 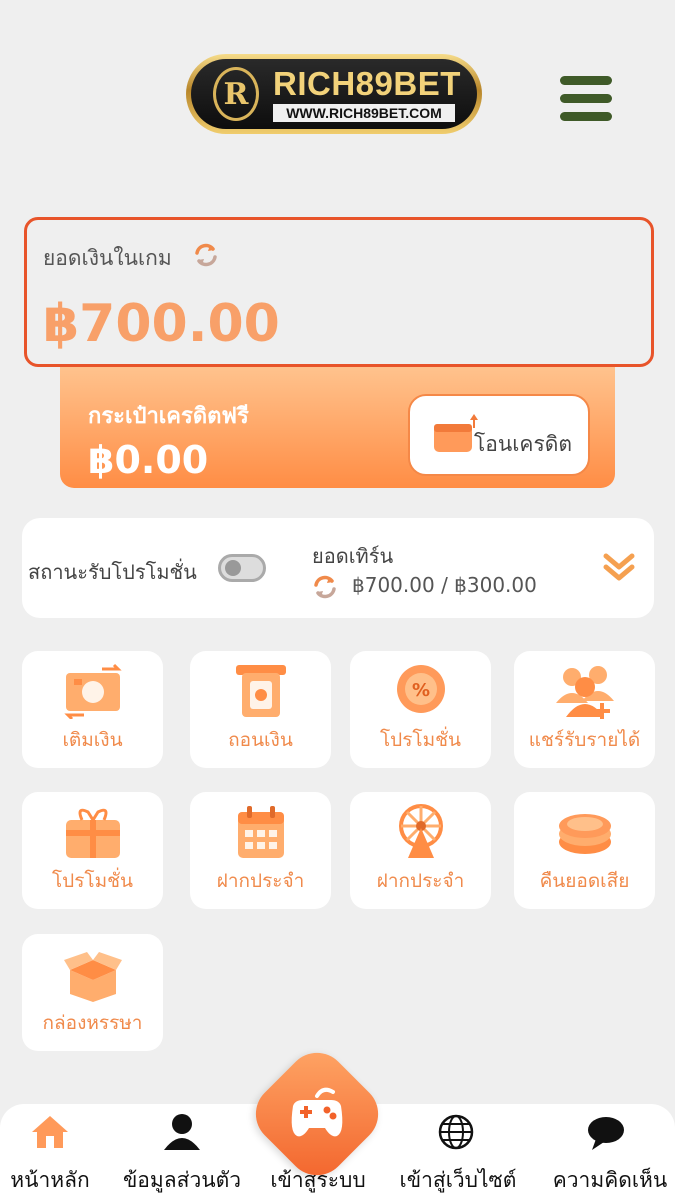 What do you see at coordinates (182, 1152) in the screenshot?
I see `nav-profile: ข้อมูลส่วนตัว` at bounding box center [182, 1152].